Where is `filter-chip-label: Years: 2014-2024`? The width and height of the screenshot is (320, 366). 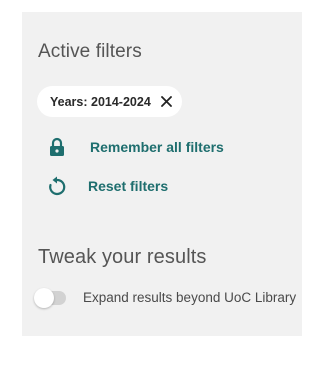 filter-chip-label: Years: 2014-2024 is located at coordinates (100, 101).